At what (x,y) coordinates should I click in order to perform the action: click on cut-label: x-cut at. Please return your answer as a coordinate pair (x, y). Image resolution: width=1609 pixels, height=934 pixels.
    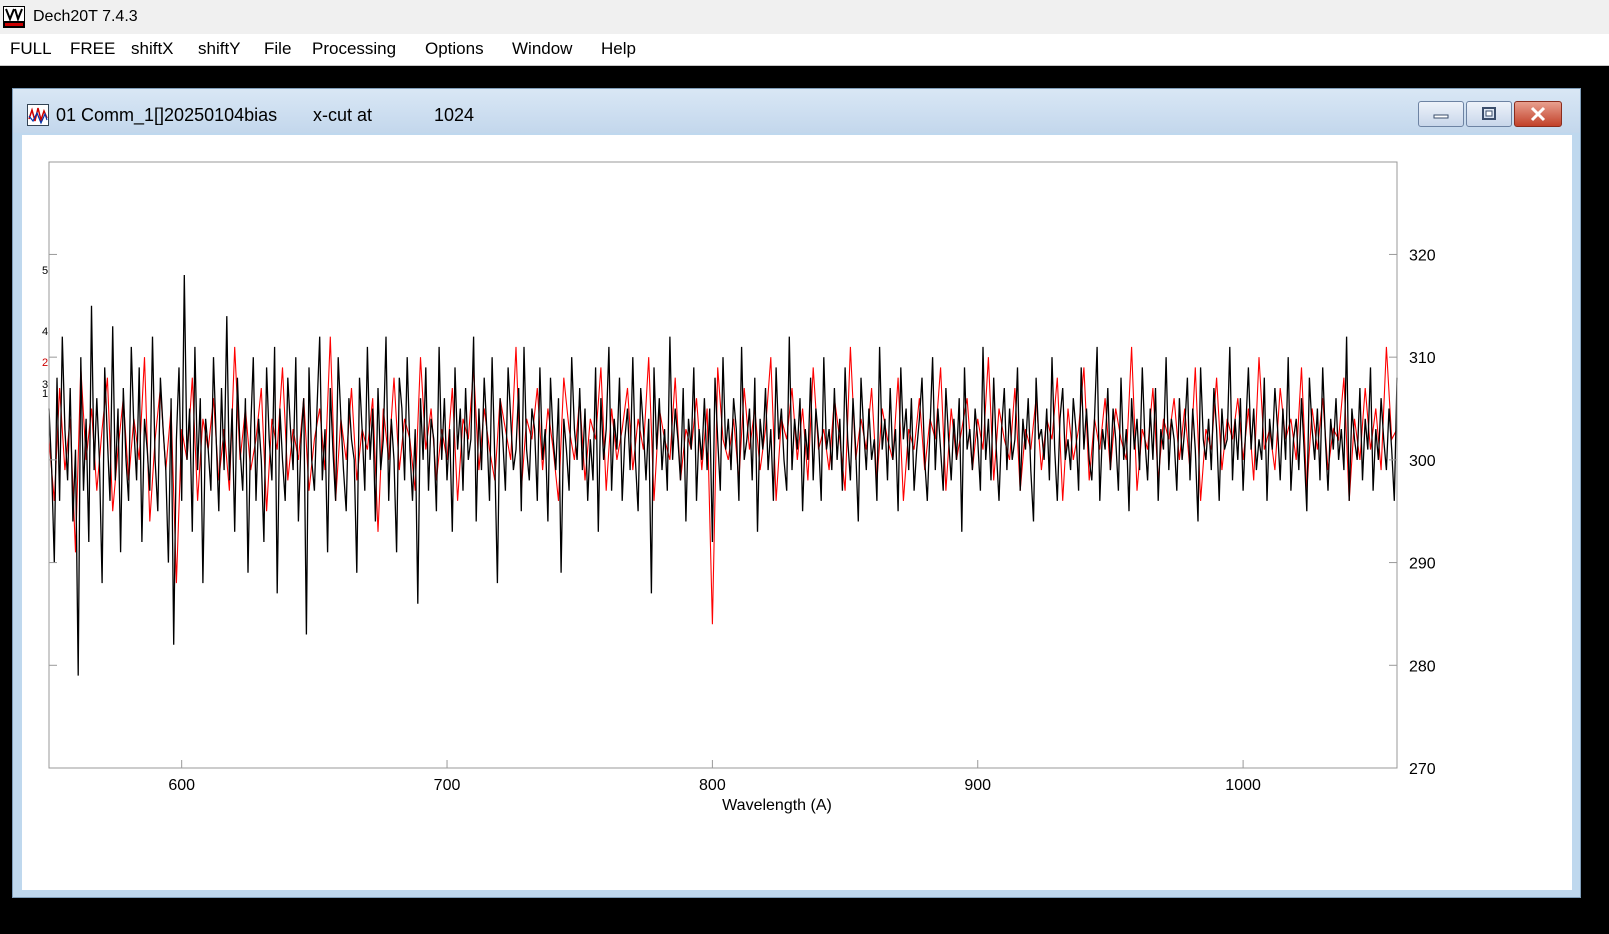
    Looking at the image, I should click on (343, 115).